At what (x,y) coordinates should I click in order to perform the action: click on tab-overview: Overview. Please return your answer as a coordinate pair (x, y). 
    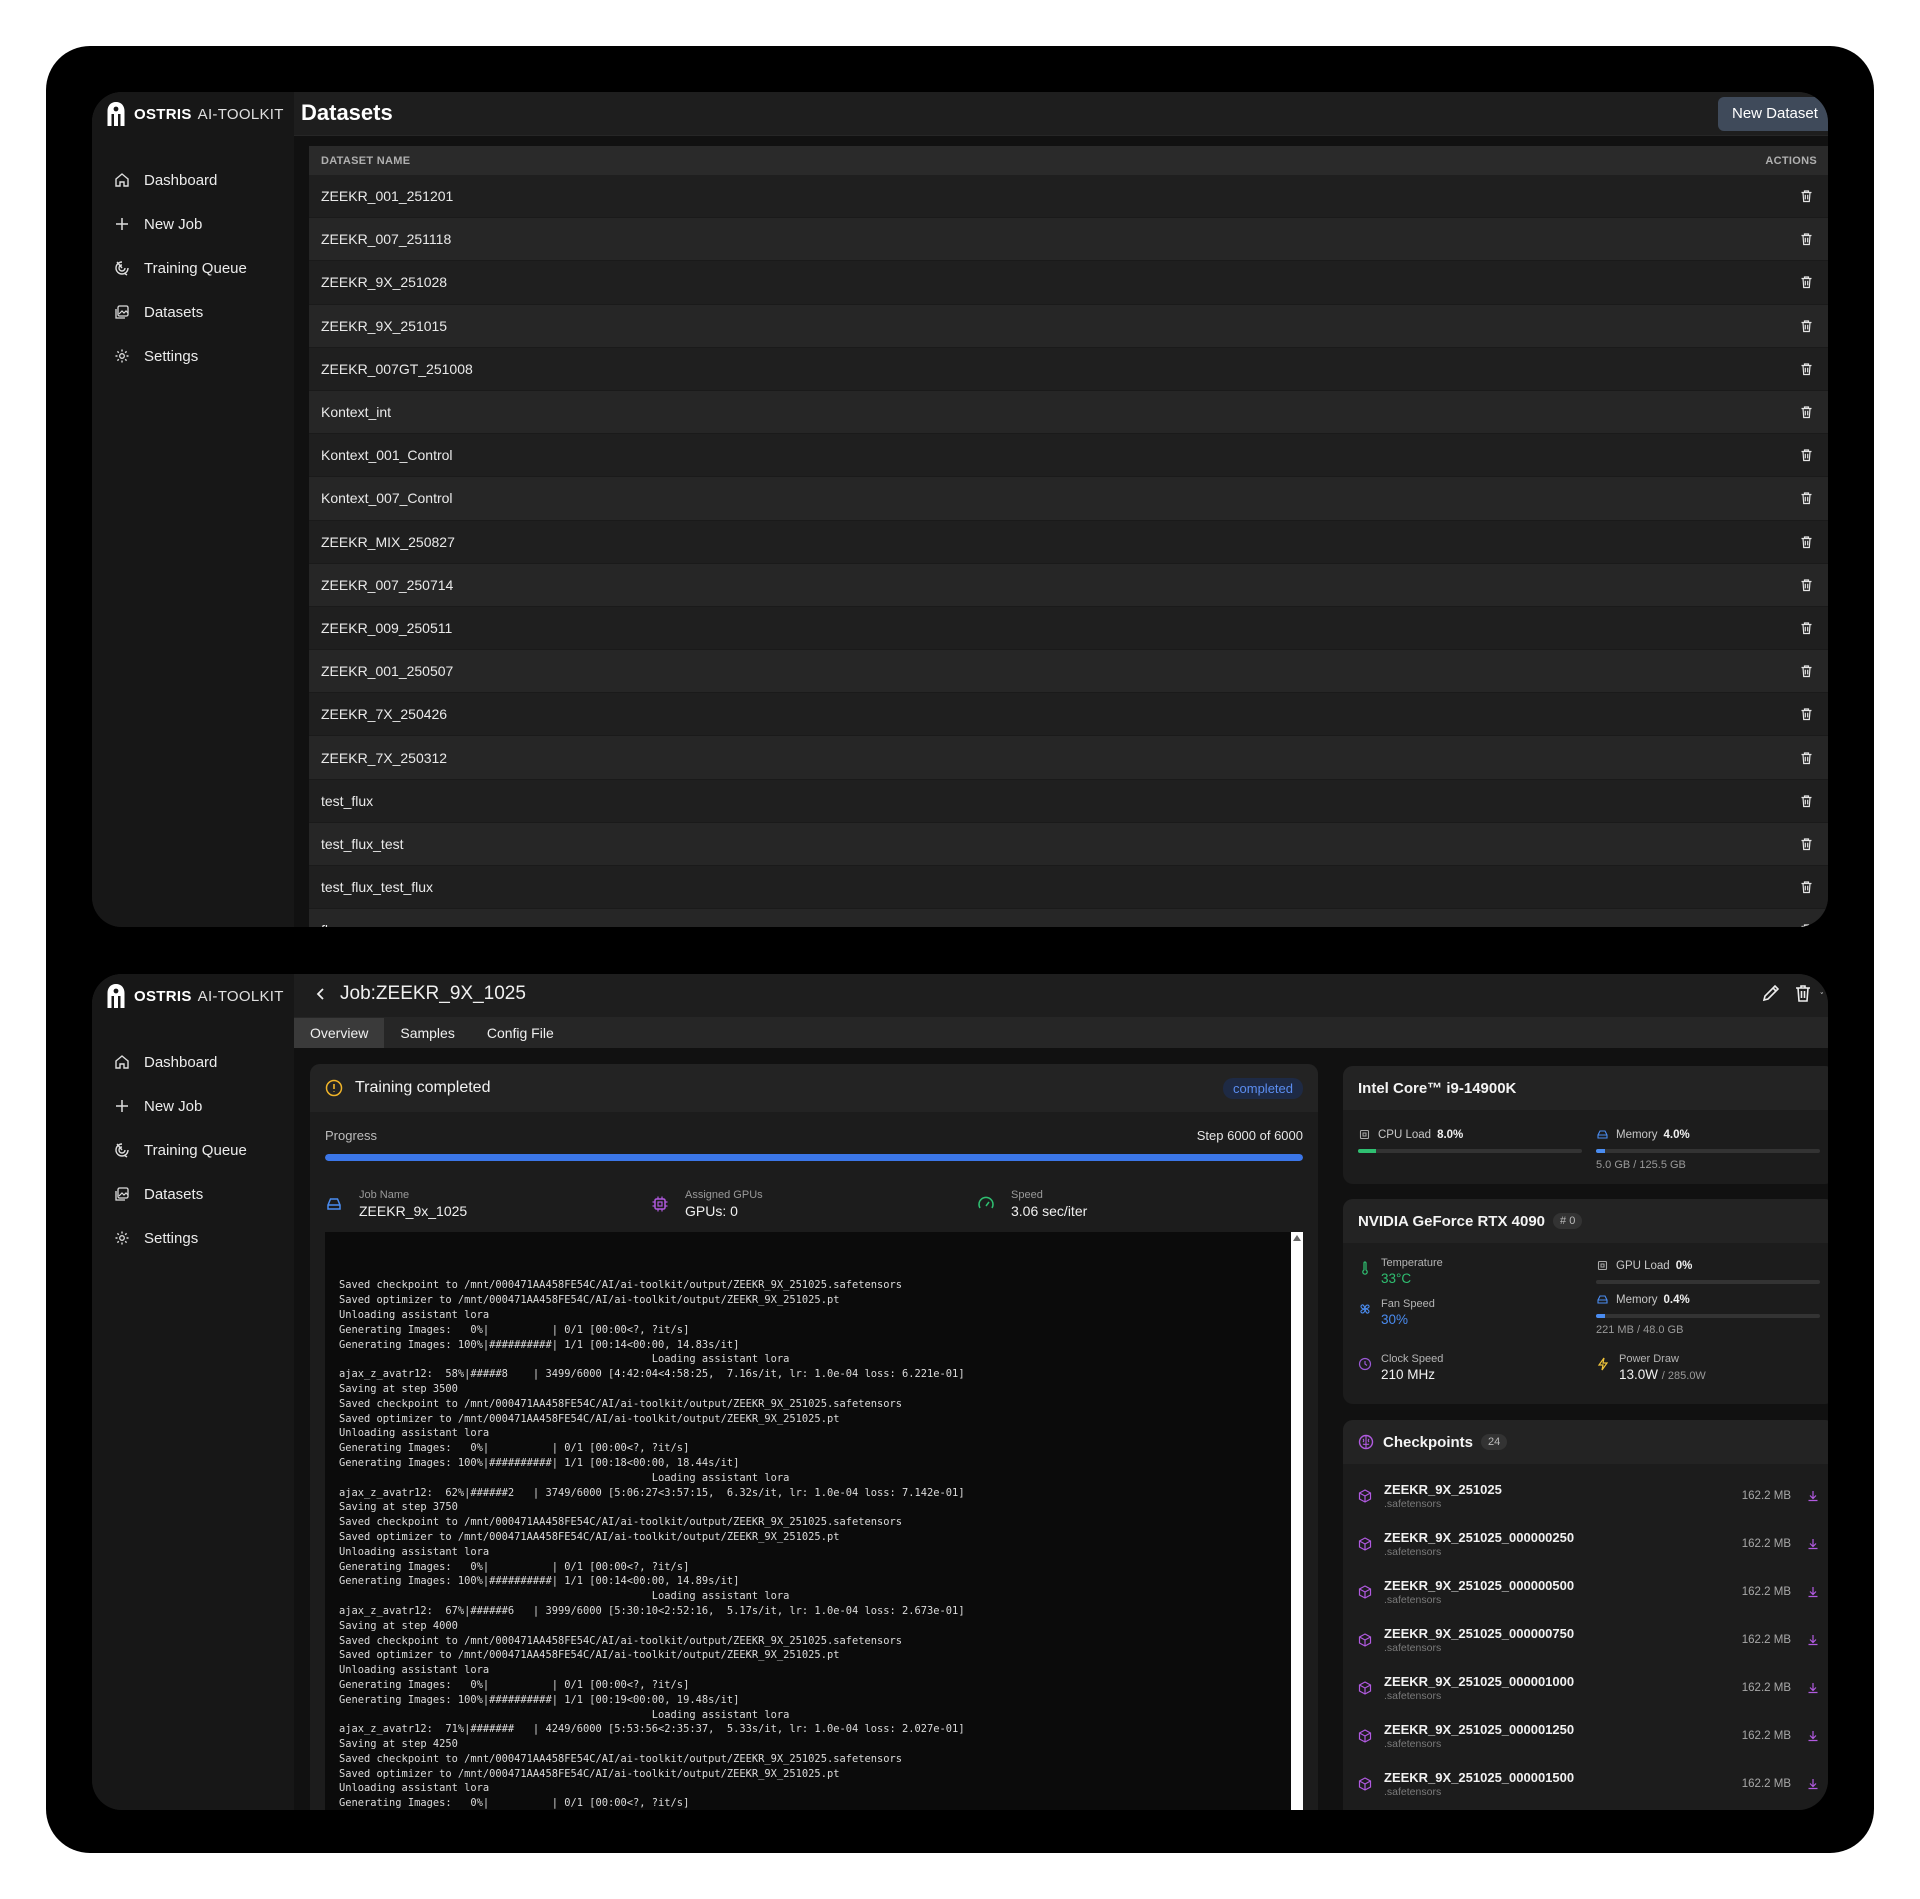
    Looking at the image, I should click on (339, 1033).